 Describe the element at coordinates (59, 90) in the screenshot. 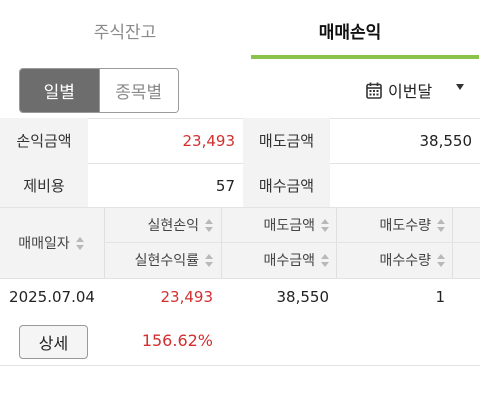

I see `daily-segment-button: 일별` at that location.